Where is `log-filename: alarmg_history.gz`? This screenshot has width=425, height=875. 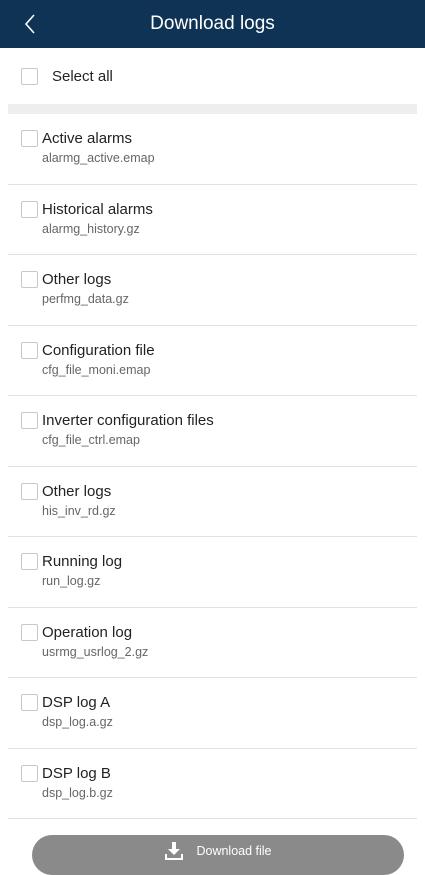
log-filename: alarmg_history.gz is located at coordinates (91, 228).